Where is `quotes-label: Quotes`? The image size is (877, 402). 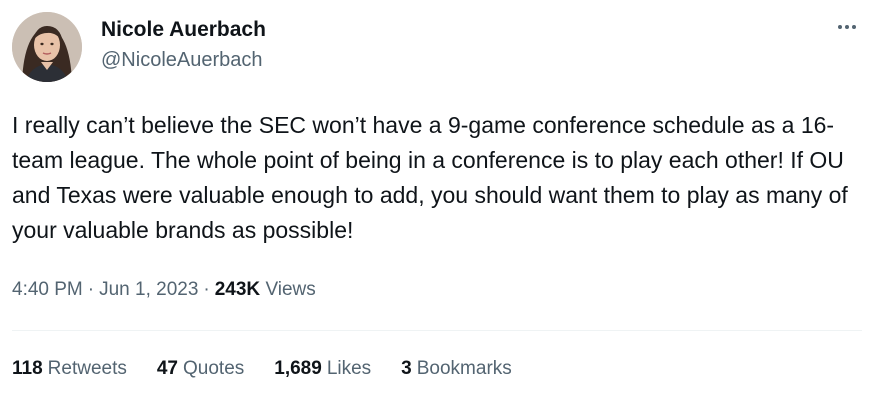
quotes-label: Quotes is located at coordinates (214, 368).